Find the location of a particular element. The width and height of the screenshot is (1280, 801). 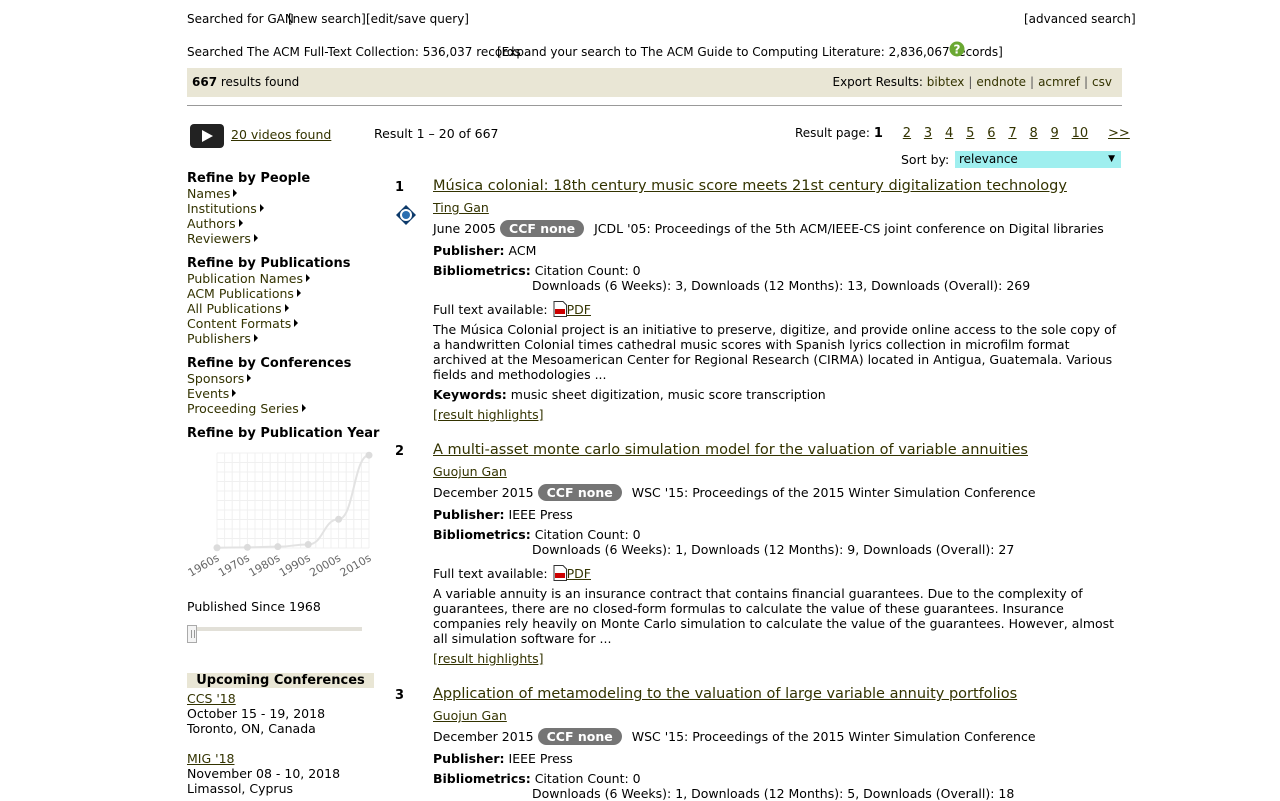

refine-names: Names is located at coordinates (212, 193).